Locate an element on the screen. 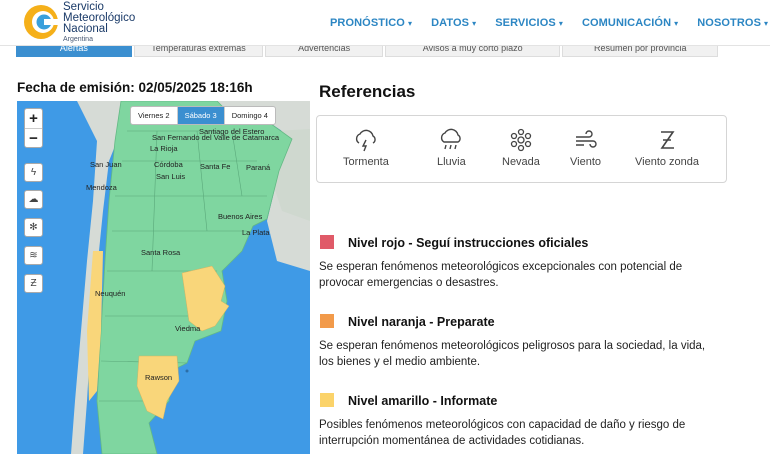  issue-date: Fecha de emisión: 02/05/2025 18:16h is located at coordinates (135, 87).